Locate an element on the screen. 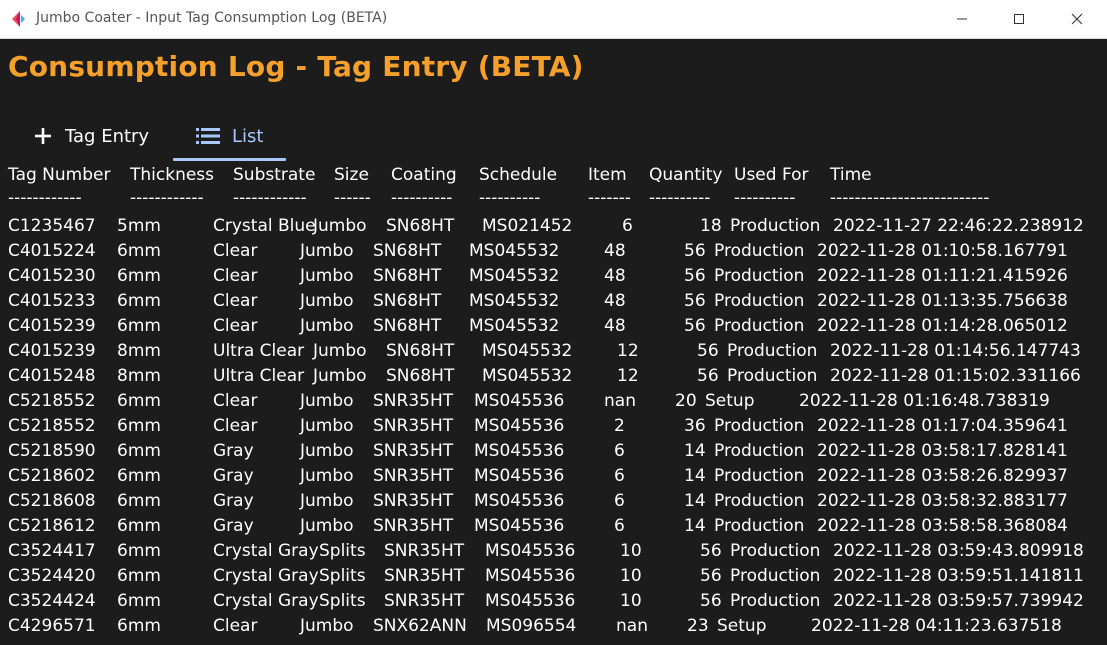  cell-tag-number: C4296571 is located at coordinates (52, 626).